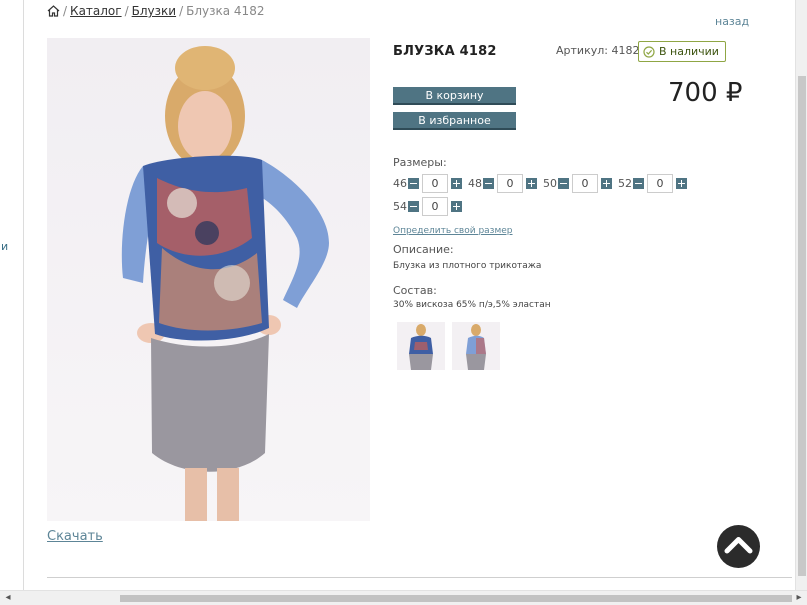 The image size is (807, 605). What do you see at coordinates (625, 50) in the screenshot?
I see `article-value: 4182` at bounding box center [625, 50].